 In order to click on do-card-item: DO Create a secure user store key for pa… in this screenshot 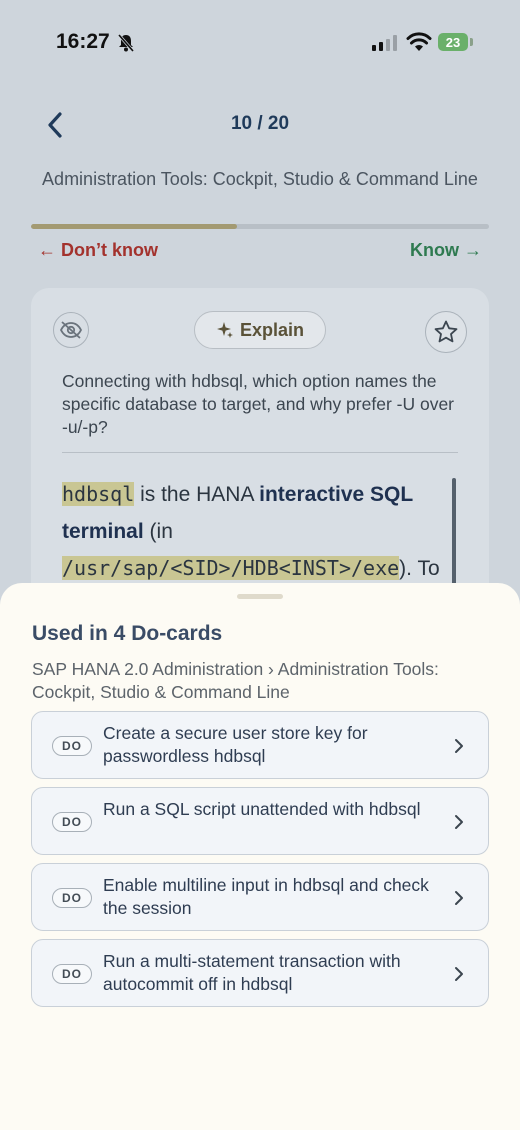, I will do `click(260, 745)`.